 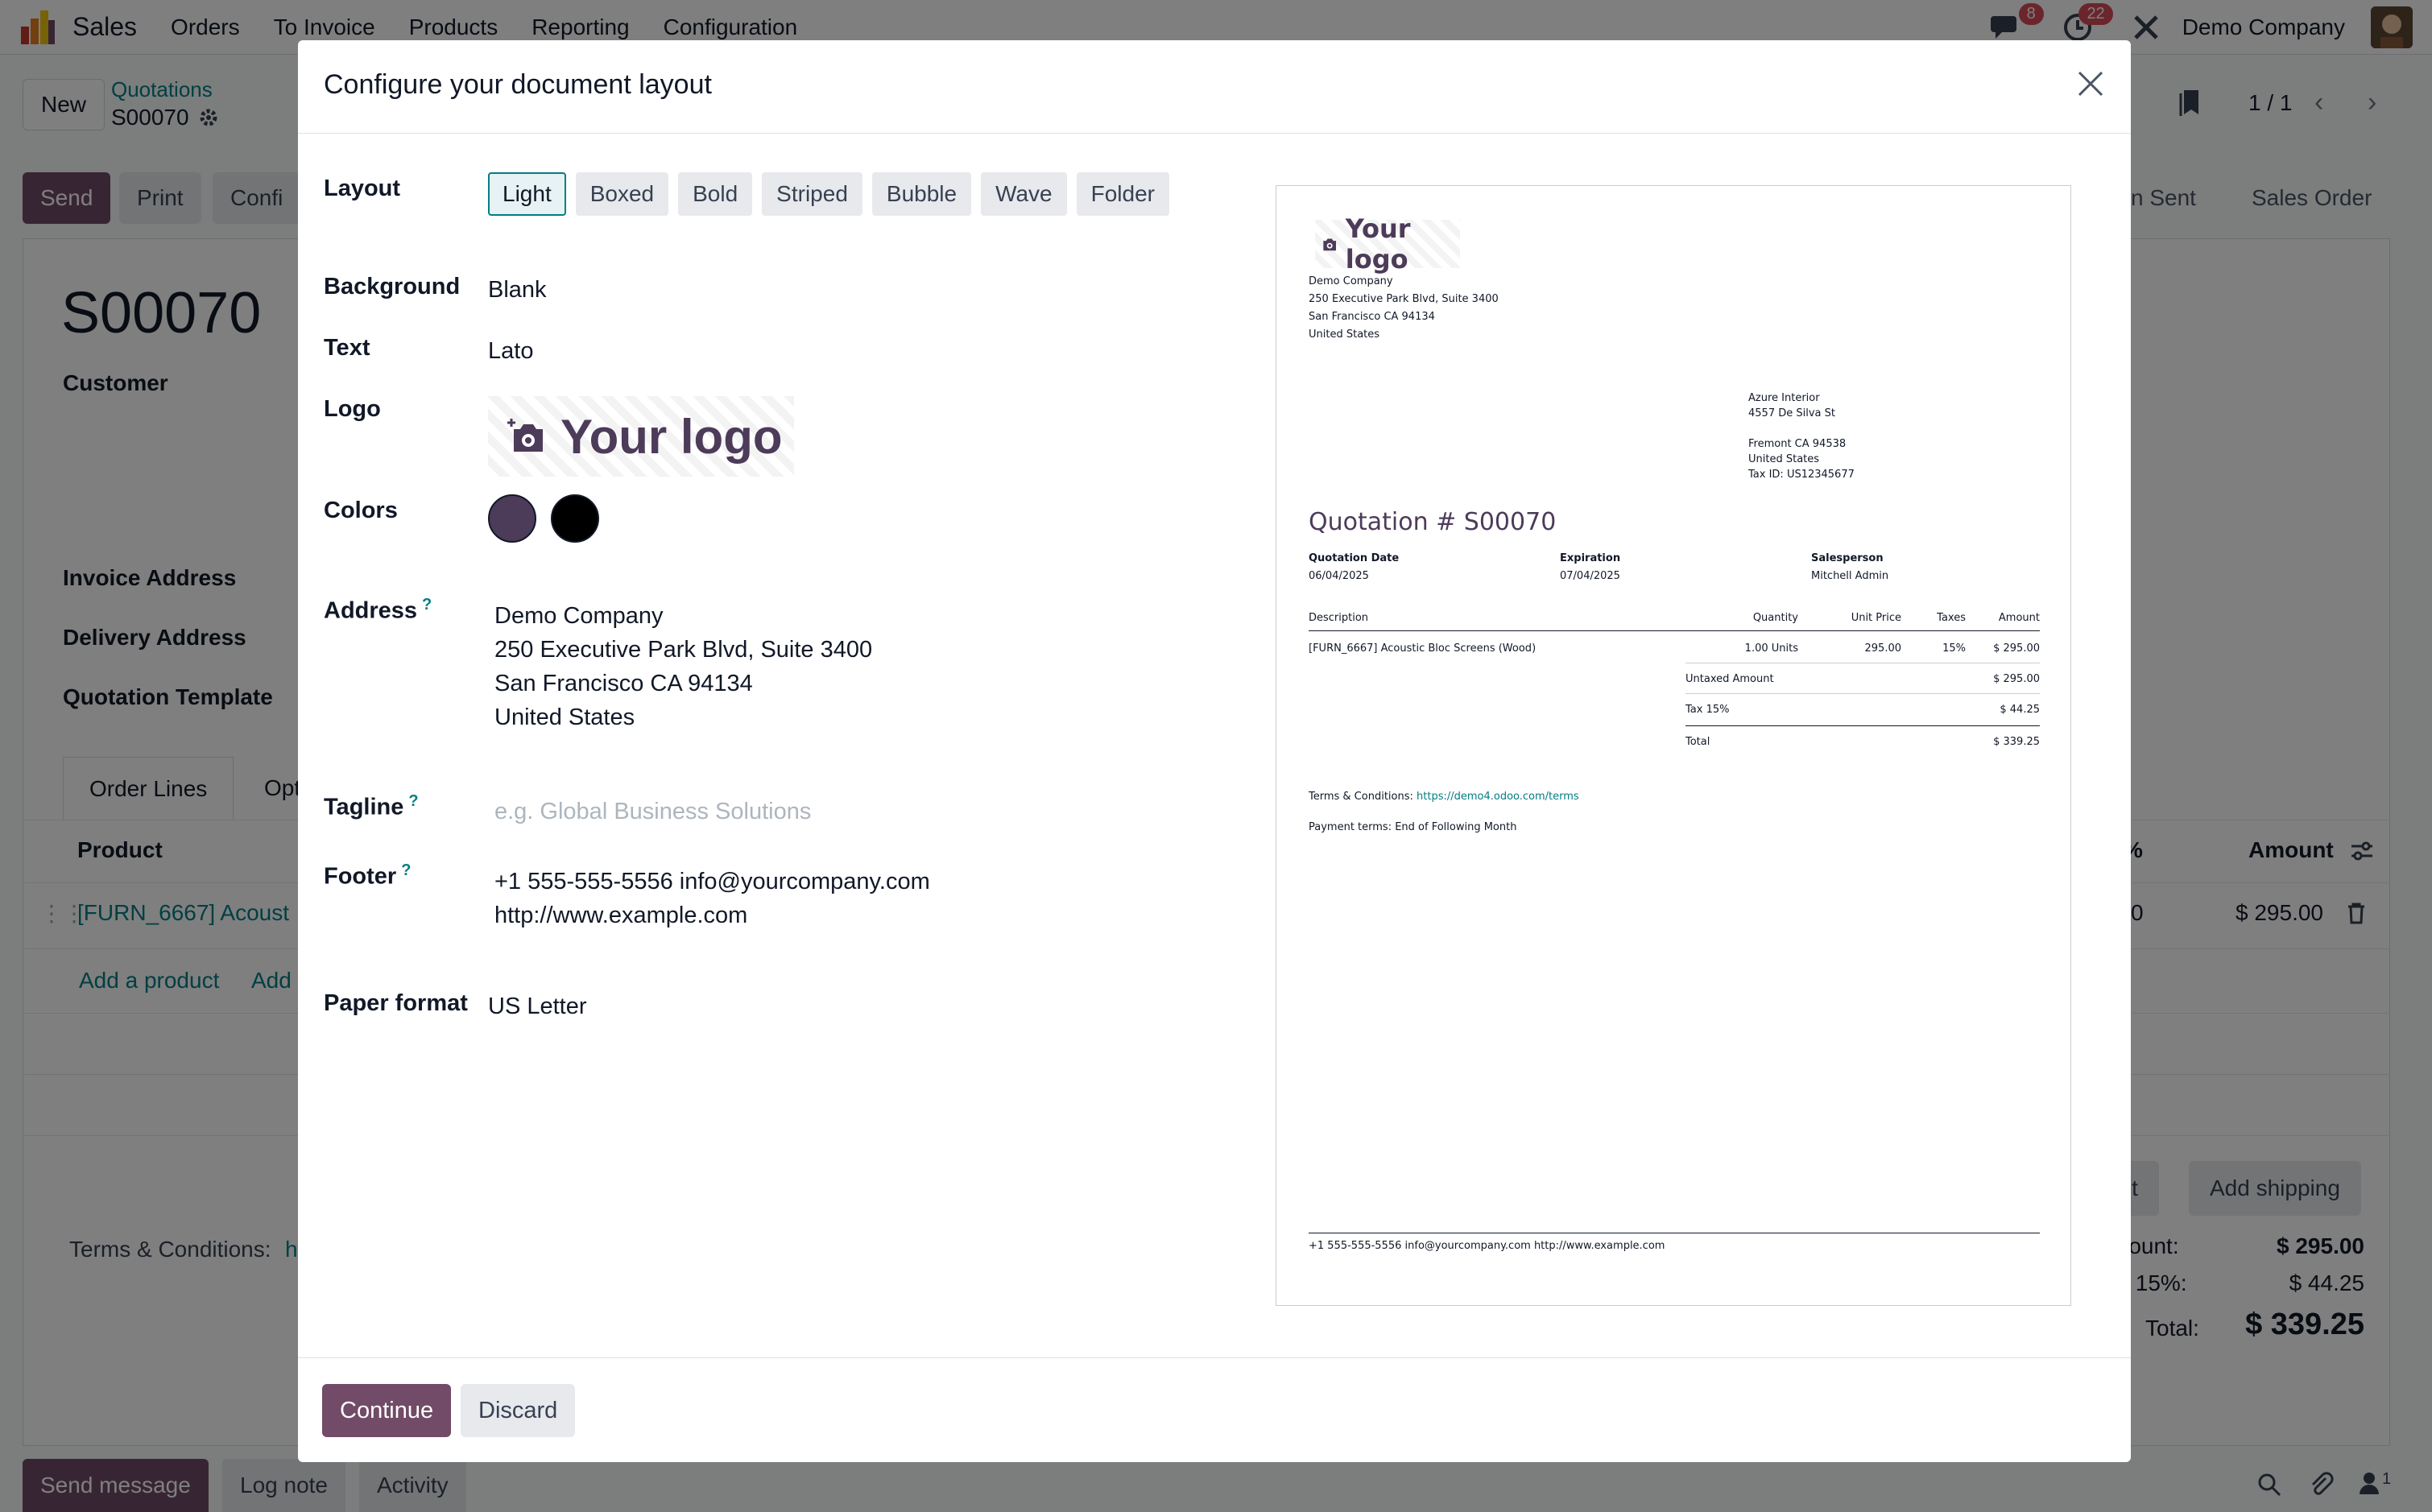 What do you see at coordinates (362, 188) in the screenshot?
I see `layout-label: Layout` at bounding box center [362, 188].